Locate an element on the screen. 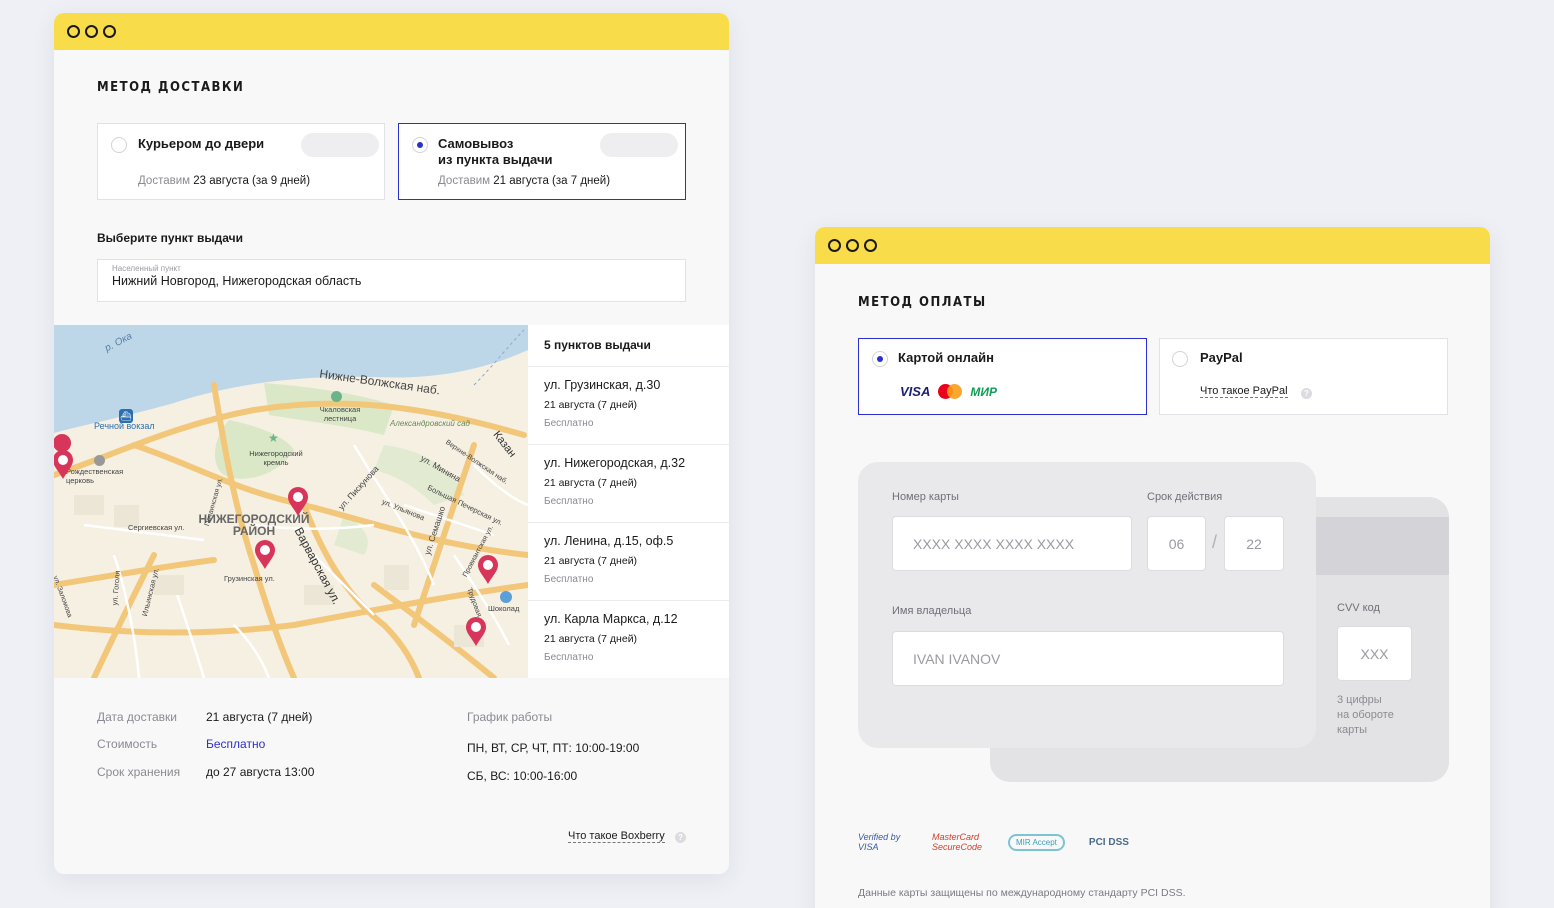 This screenshot has width=1554, height=908. mastercard-icon is located at coordinates (950, 391).